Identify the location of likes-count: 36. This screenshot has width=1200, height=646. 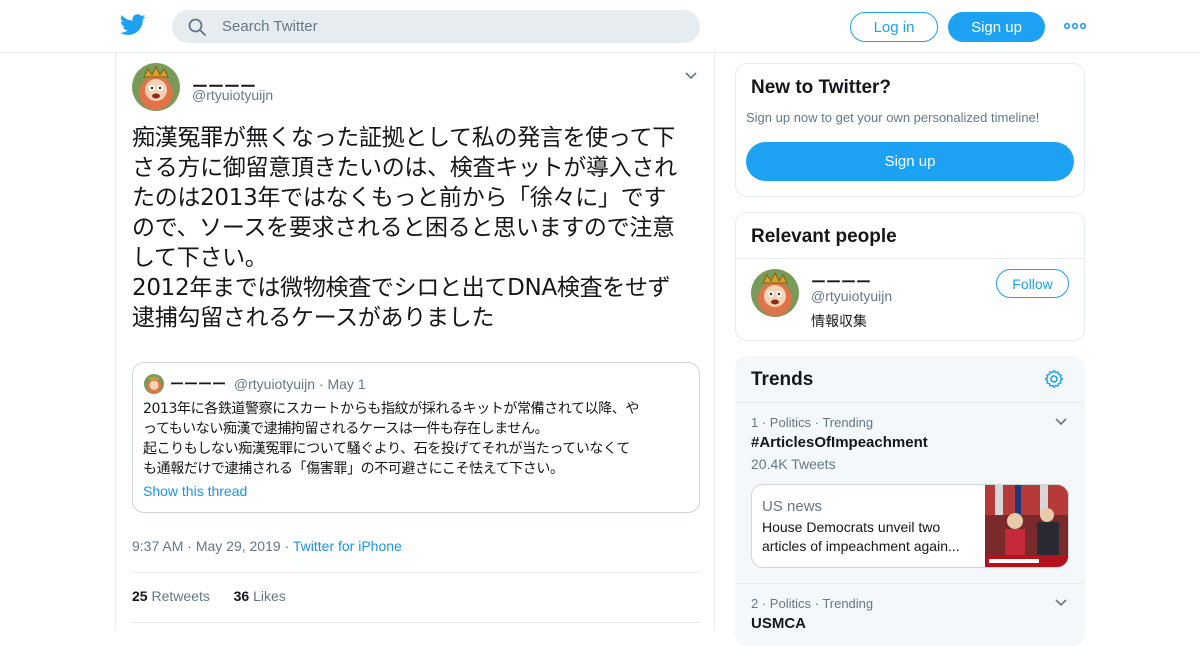
(241, 596).